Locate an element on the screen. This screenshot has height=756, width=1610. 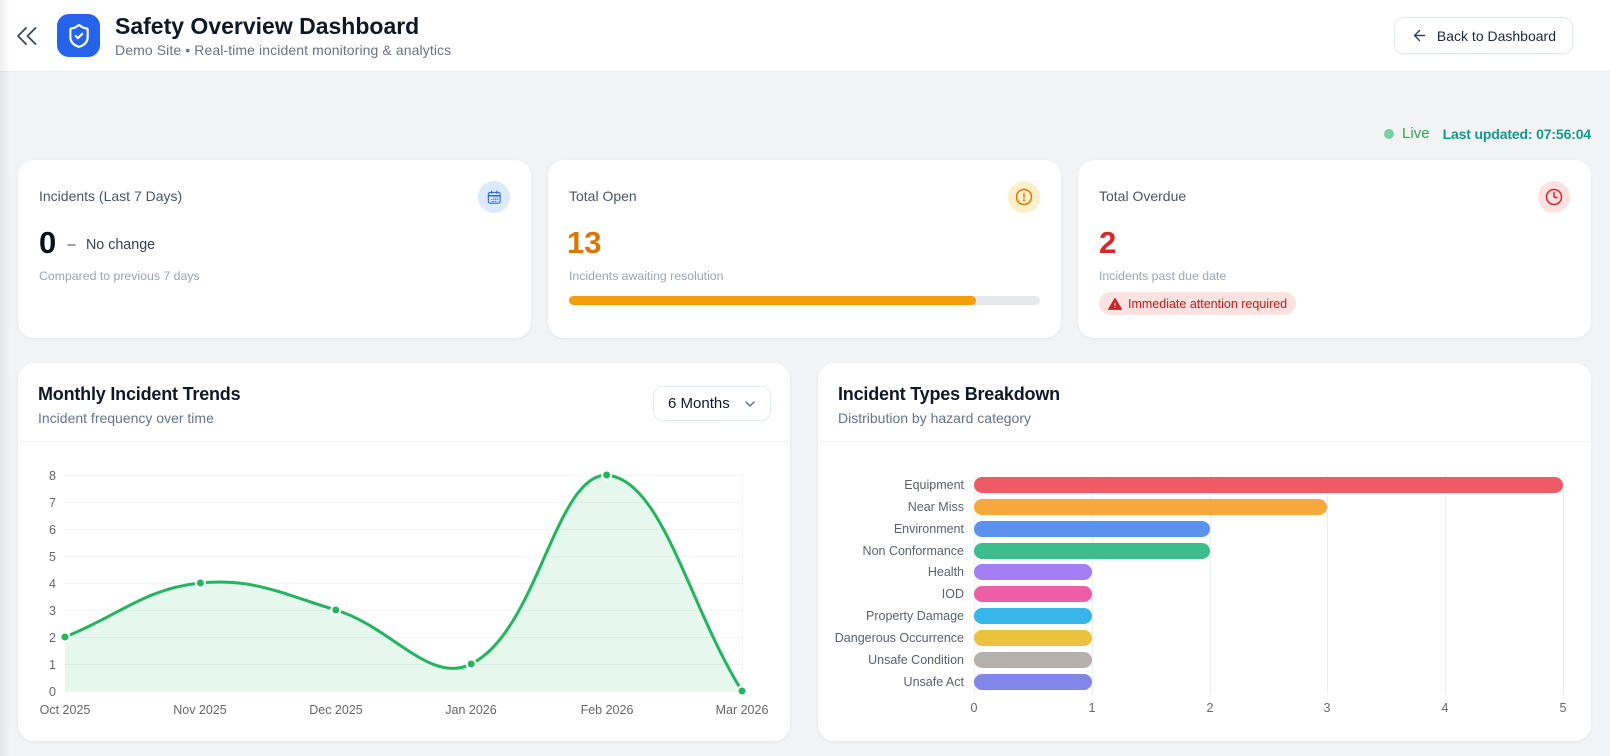
svg-text: Nov 2025 is located at coordinates (200, 710).